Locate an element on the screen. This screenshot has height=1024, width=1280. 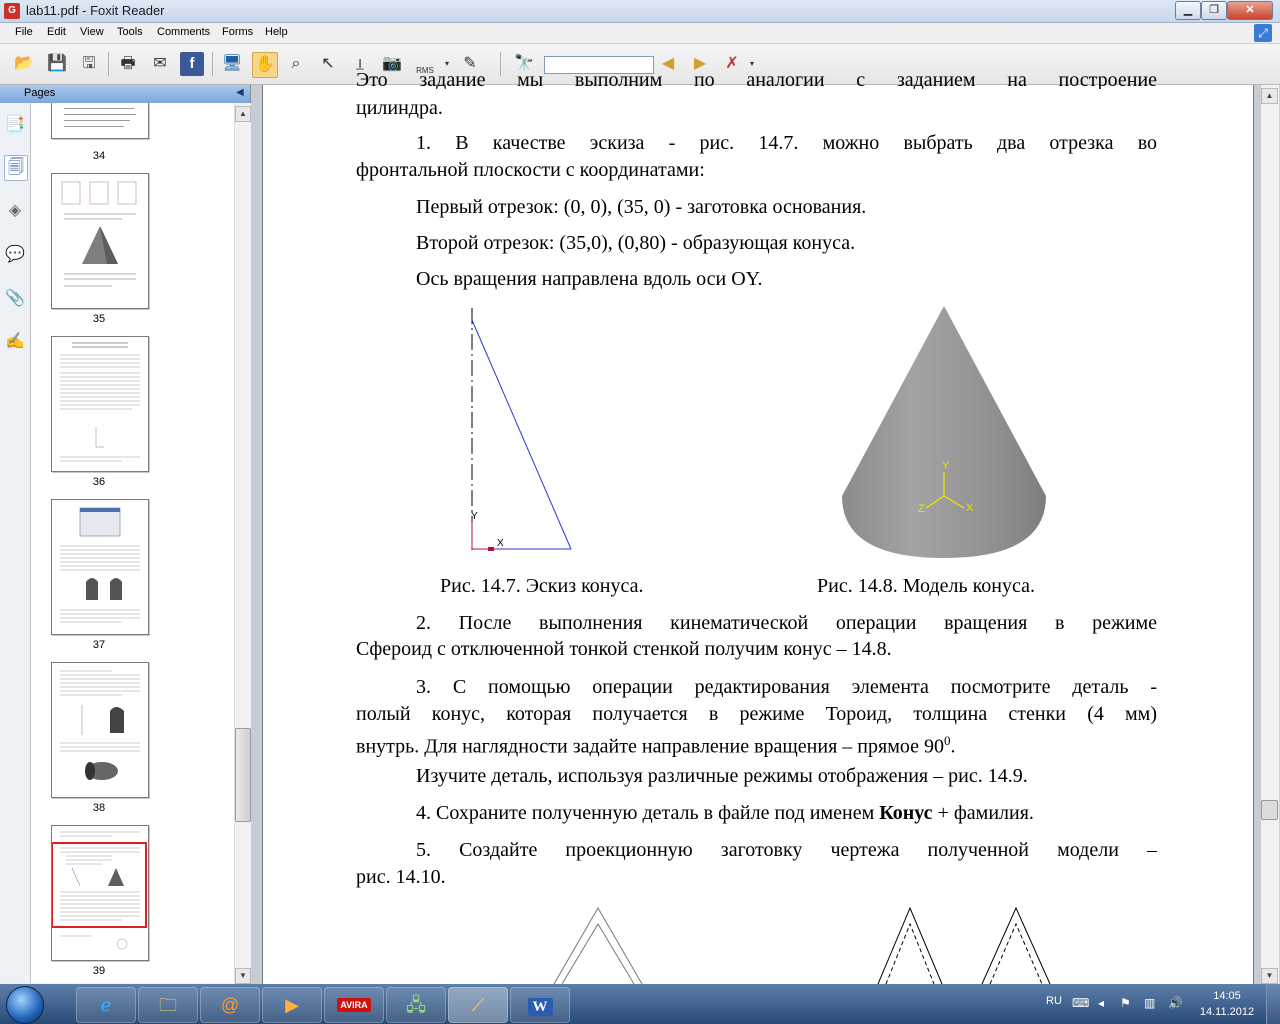
bookmarks-icon: 📑 is located at coordinates (15, 125).